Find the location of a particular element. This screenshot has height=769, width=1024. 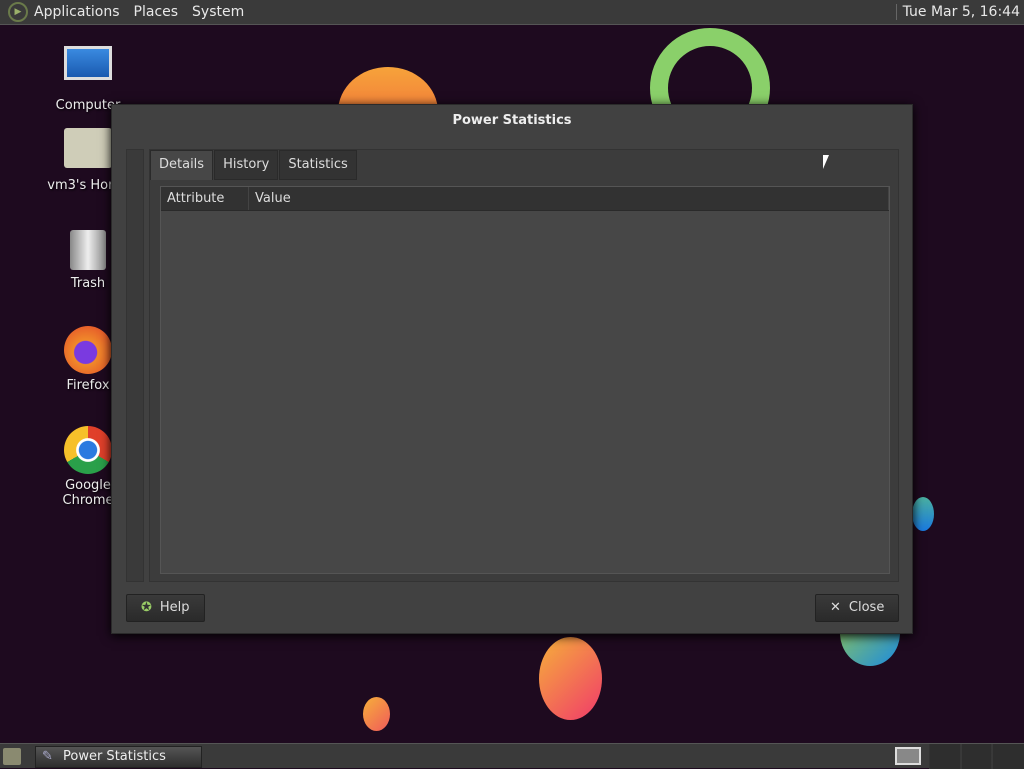

menu-system: System is located at coordinates (218, 12).